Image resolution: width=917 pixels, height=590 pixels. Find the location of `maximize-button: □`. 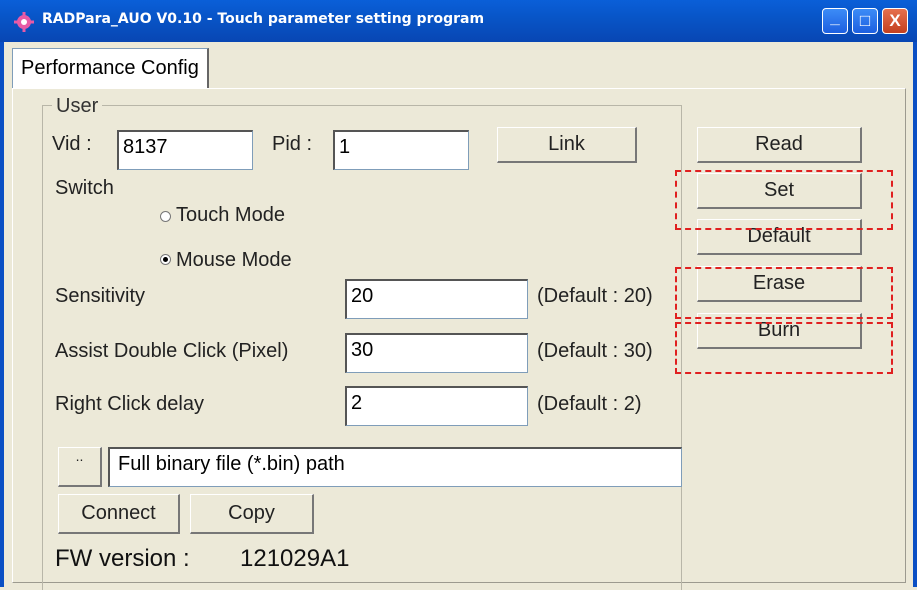

maximize-button: □ is located at coordinates (865, 21).